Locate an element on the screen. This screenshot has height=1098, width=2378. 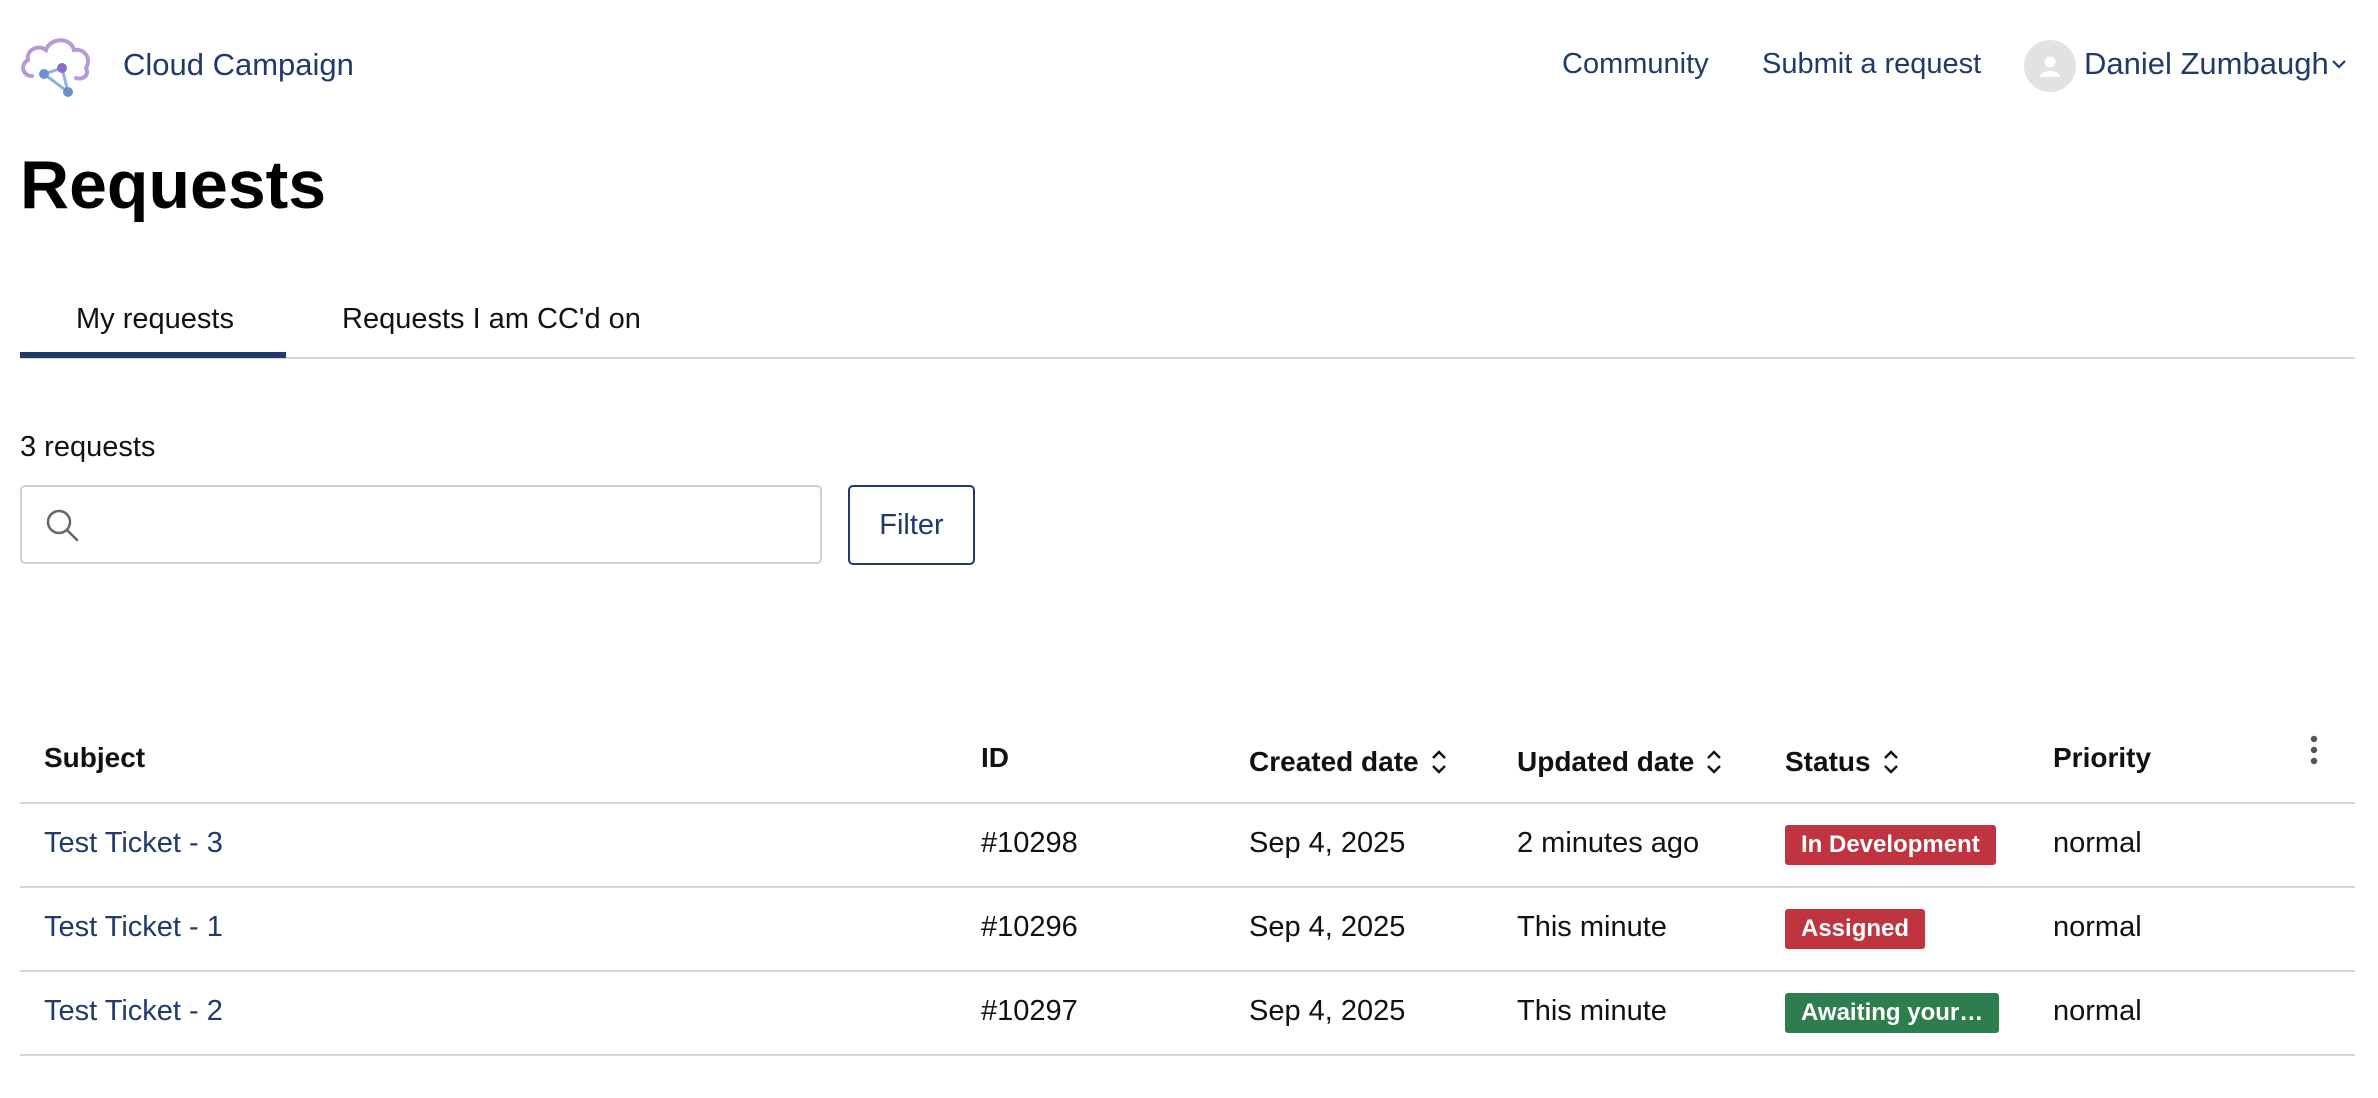
table-header-divider is located at coordinates (1187, 803).